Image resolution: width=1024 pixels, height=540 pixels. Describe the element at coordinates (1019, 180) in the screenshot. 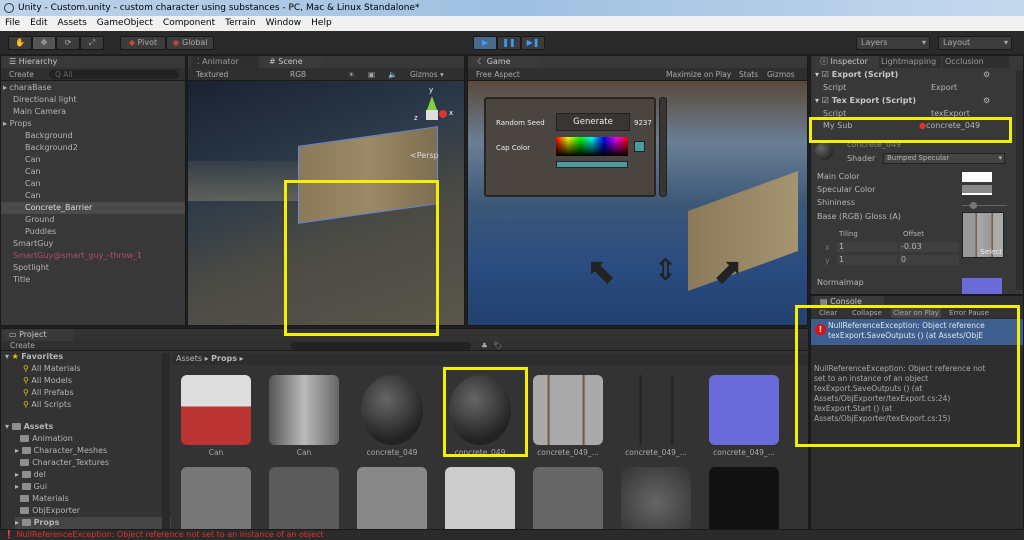

I see `inspector-scrollbar` at that location.